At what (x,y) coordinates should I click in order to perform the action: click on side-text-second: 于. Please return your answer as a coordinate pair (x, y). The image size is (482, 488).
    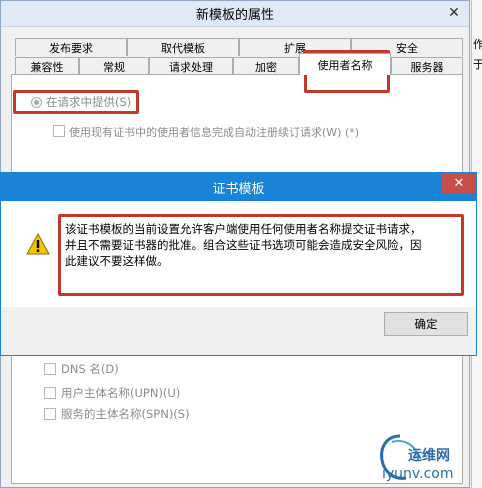
    Looking at the image, I should click on (477, 64).